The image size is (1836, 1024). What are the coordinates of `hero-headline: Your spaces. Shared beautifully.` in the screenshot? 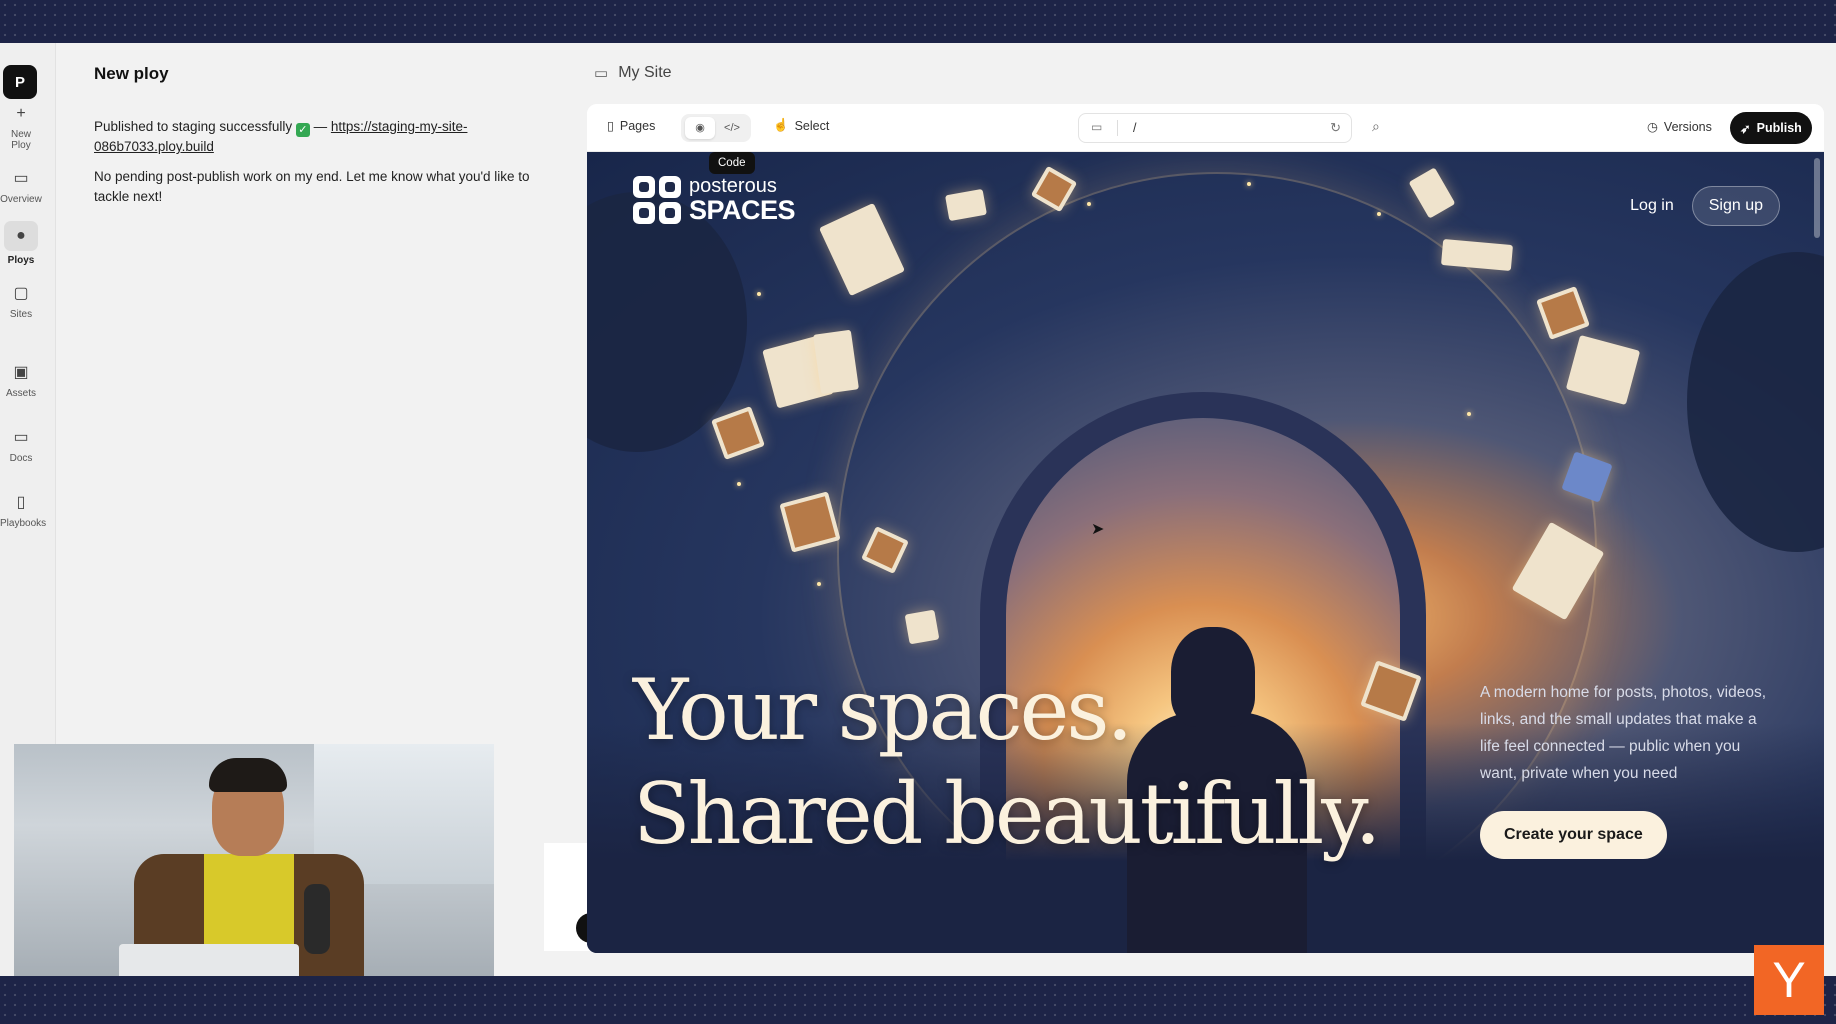 It's located at (1007, 762).